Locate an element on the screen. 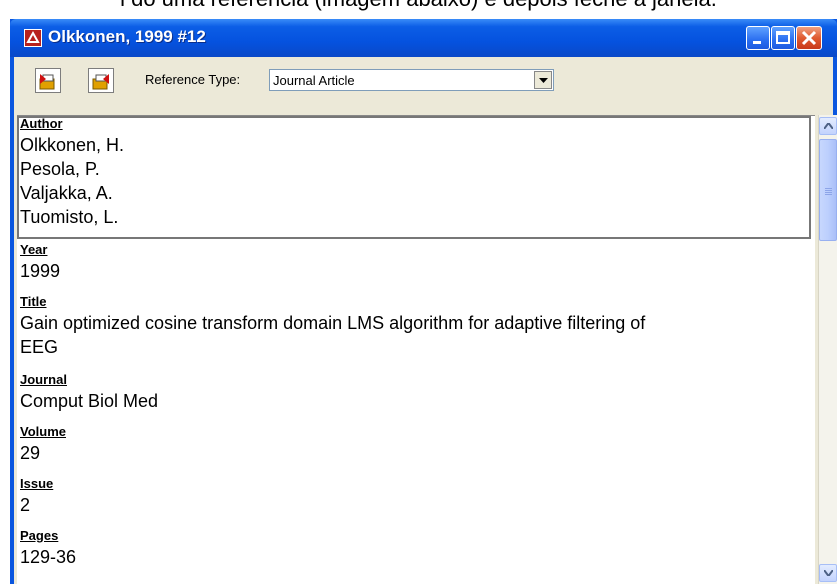 The image size is (837, 585). grip-icon is located at coordinates (828, 188).